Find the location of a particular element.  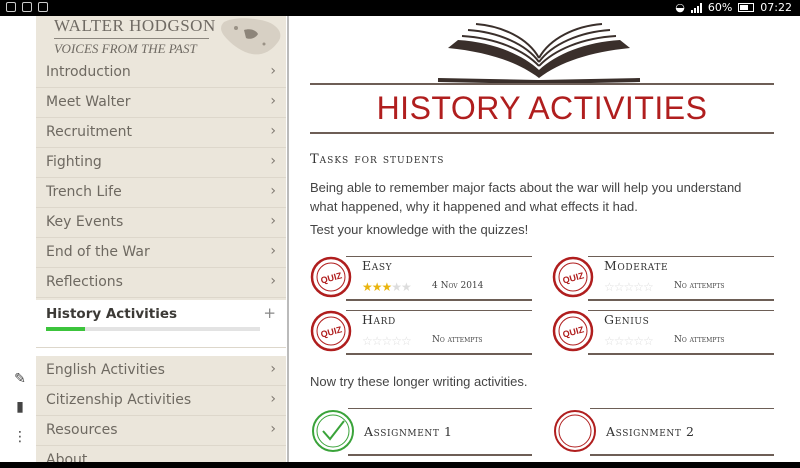

brand-title: WALTER HODGSON is located at coordinates (135, 25).